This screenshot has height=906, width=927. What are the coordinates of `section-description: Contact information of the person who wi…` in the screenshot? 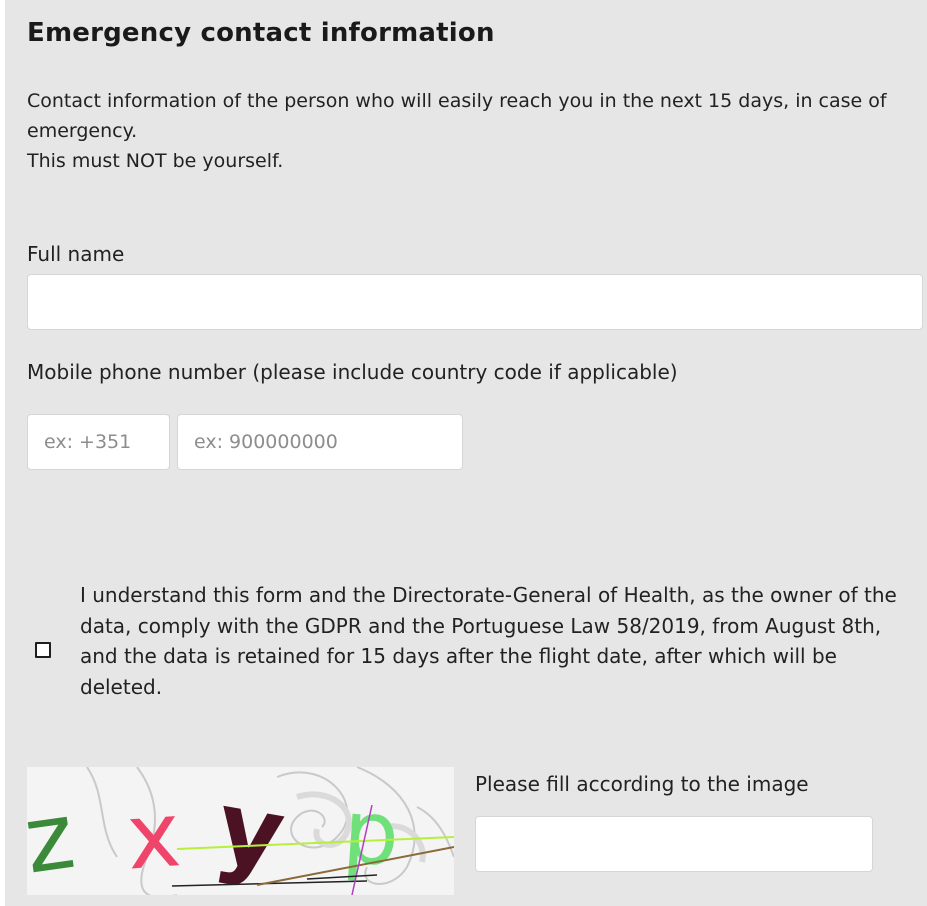 It's located at (472, 131).